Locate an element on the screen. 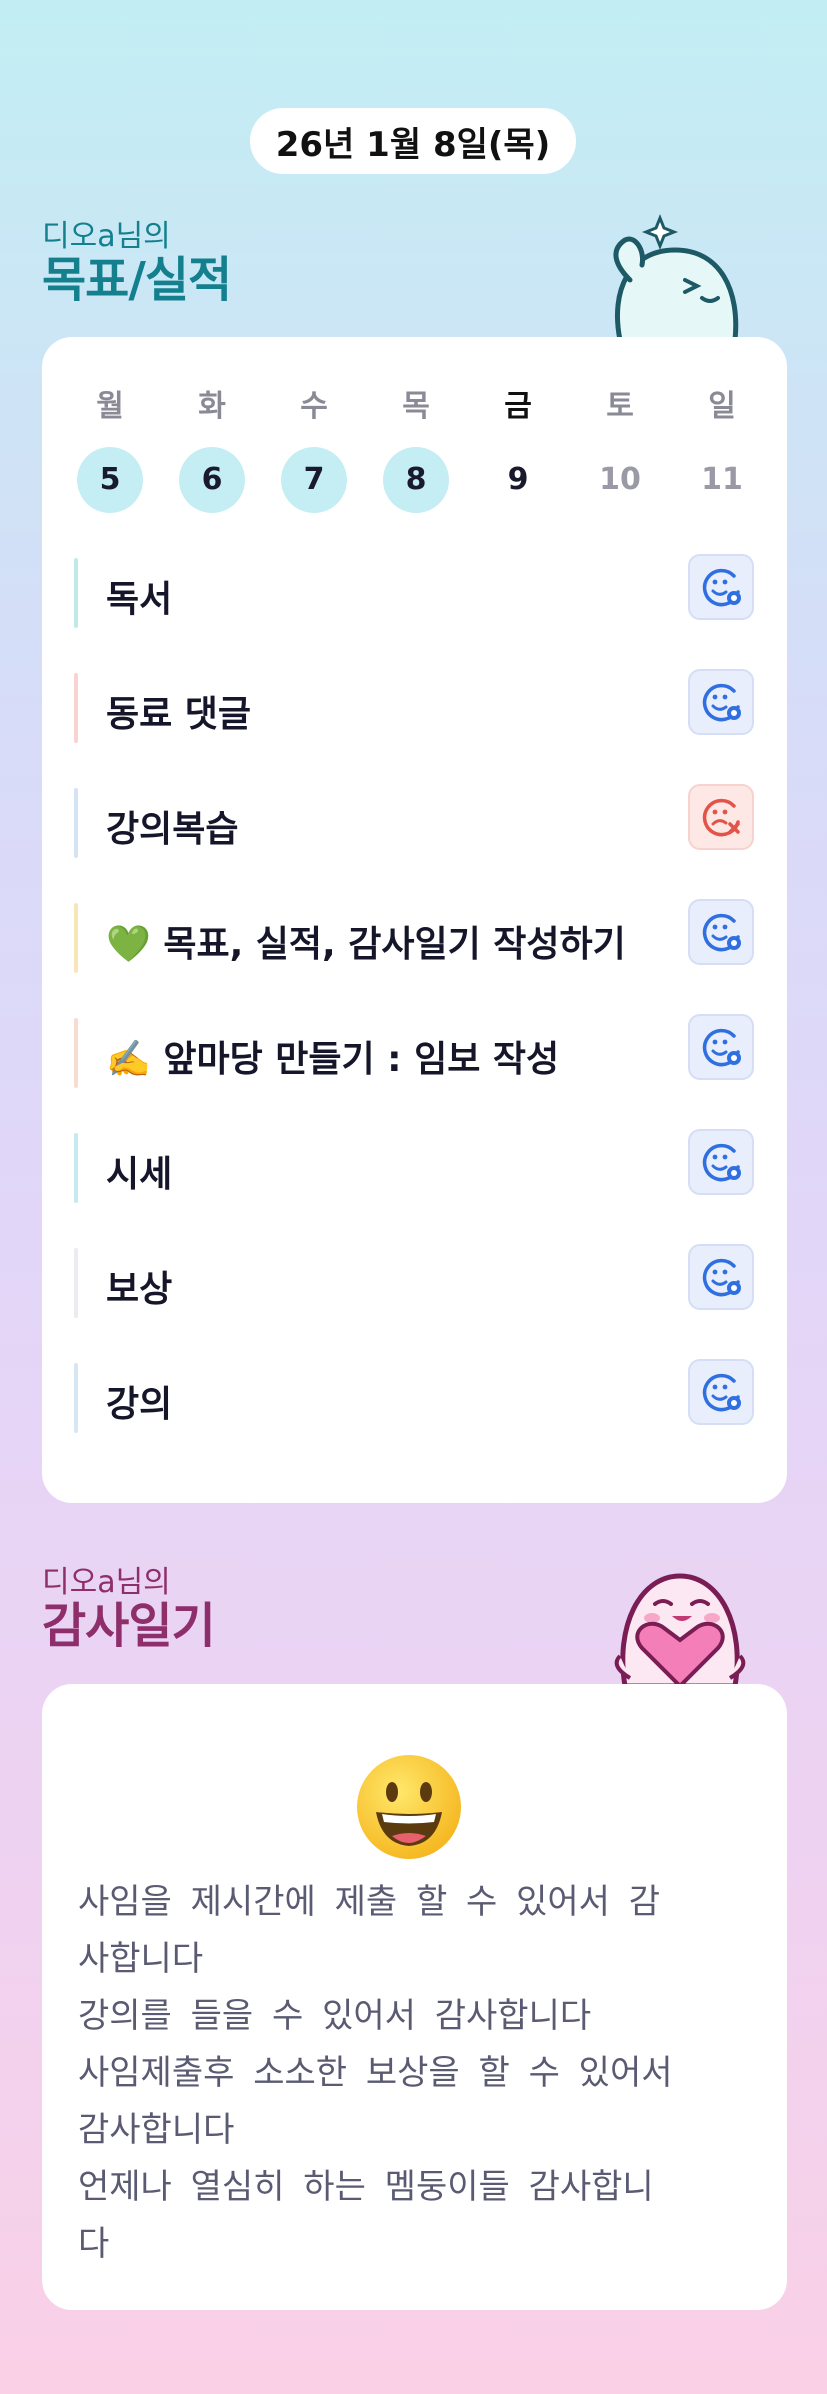  grinning-face-icon is located at coordinates (409, 1807).